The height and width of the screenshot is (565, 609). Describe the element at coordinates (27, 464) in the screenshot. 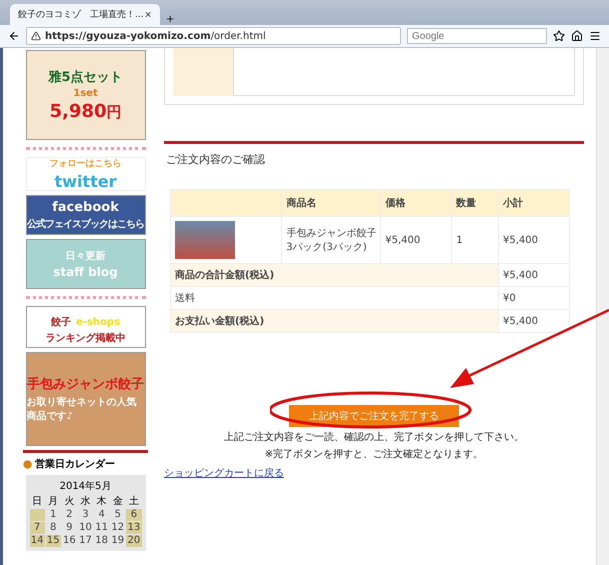

I see `bullet-icon` at that location.